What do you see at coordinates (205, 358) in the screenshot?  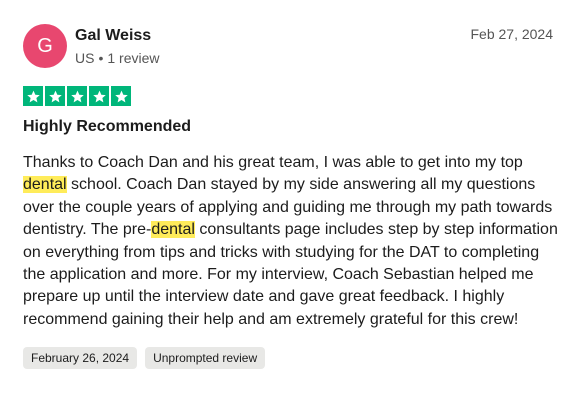 I see `unprompted-review-tag: Unprompted review` at bounding box center [205, 358].